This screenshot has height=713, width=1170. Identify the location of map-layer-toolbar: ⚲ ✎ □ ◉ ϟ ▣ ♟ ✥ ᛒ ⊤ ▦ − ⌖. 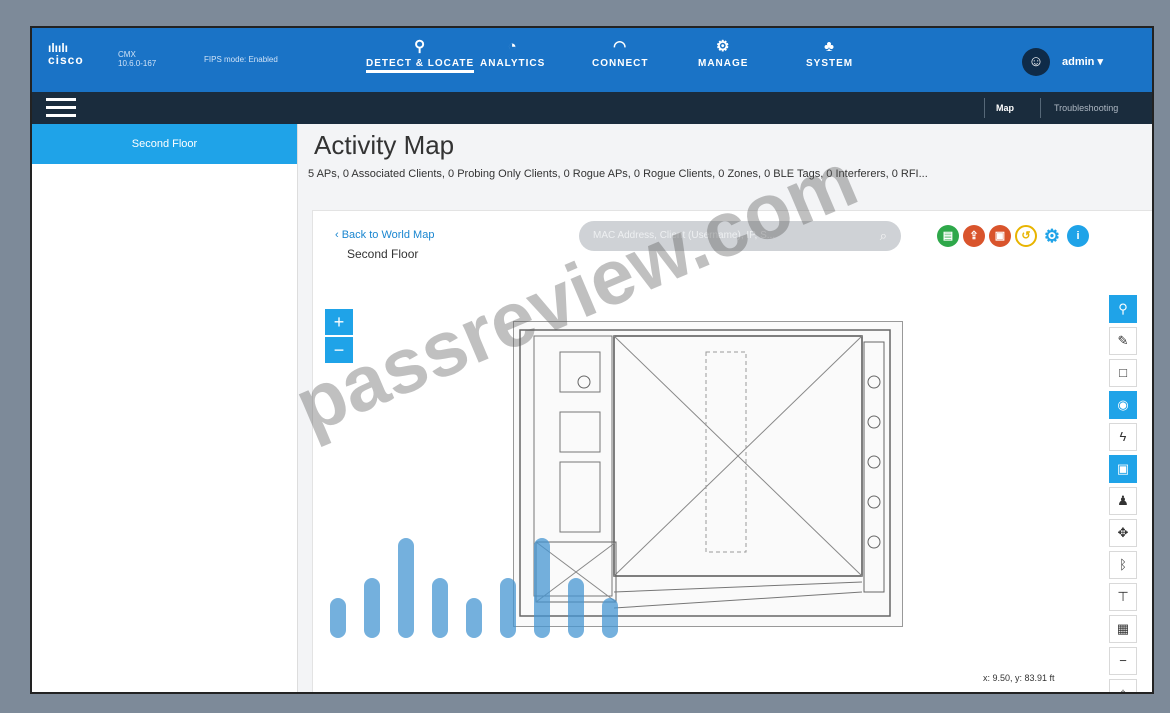
(1123, 493).